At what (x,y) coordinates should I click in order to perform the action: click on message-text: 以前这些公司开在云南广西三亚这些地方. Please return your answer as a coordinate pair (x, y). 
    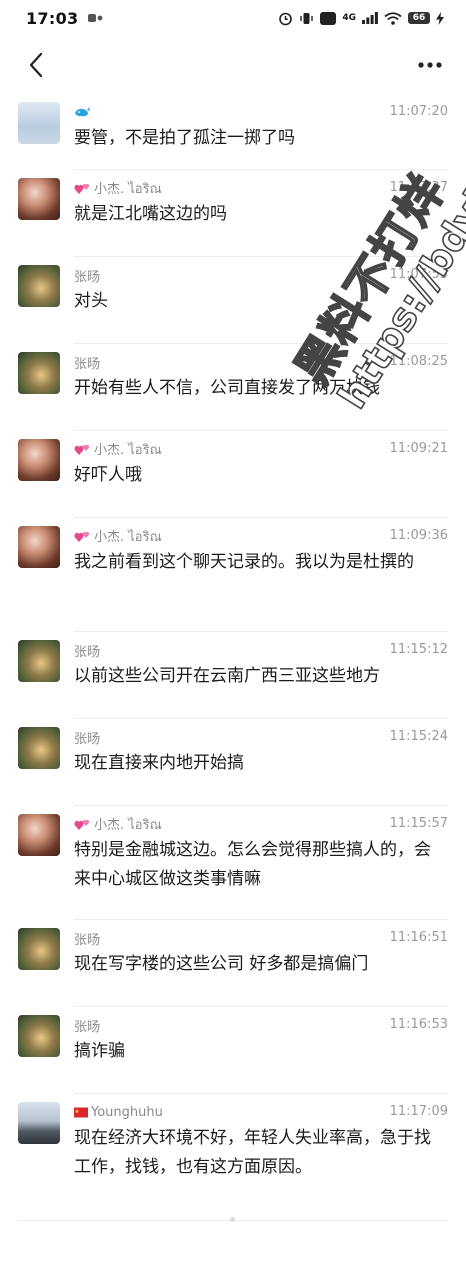
    Looking at the image, I should click on (227, 676).